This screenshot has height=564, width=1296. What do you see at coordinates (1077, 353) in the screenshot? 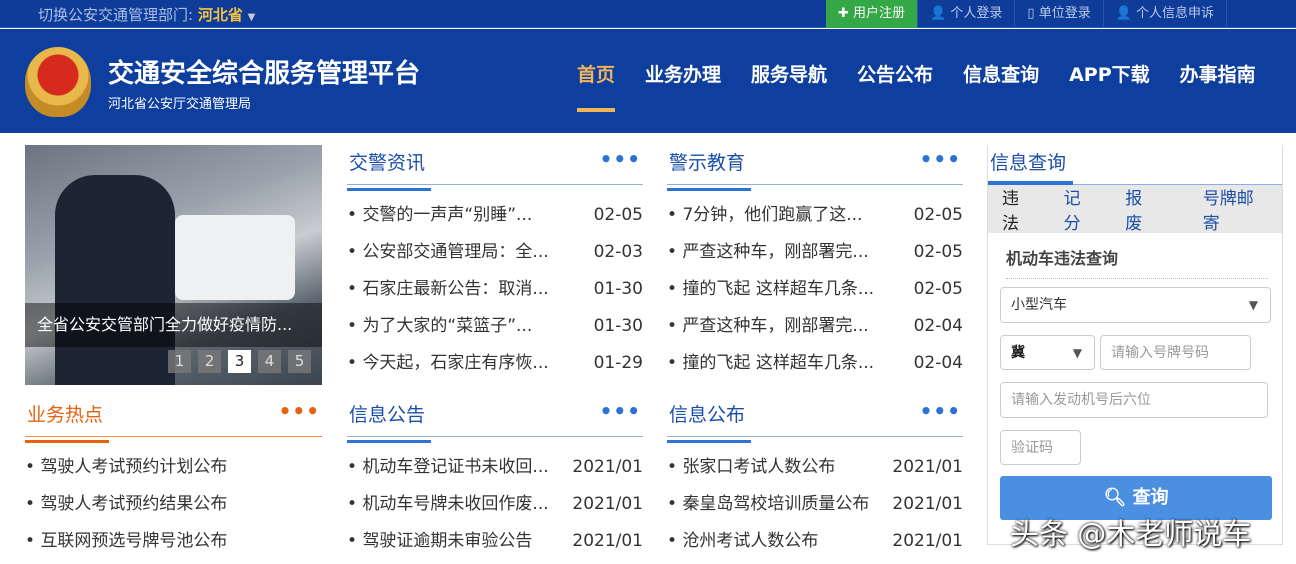
I see `dropdown-arrow-icon: ▼` at bounding box center [1077, 353].